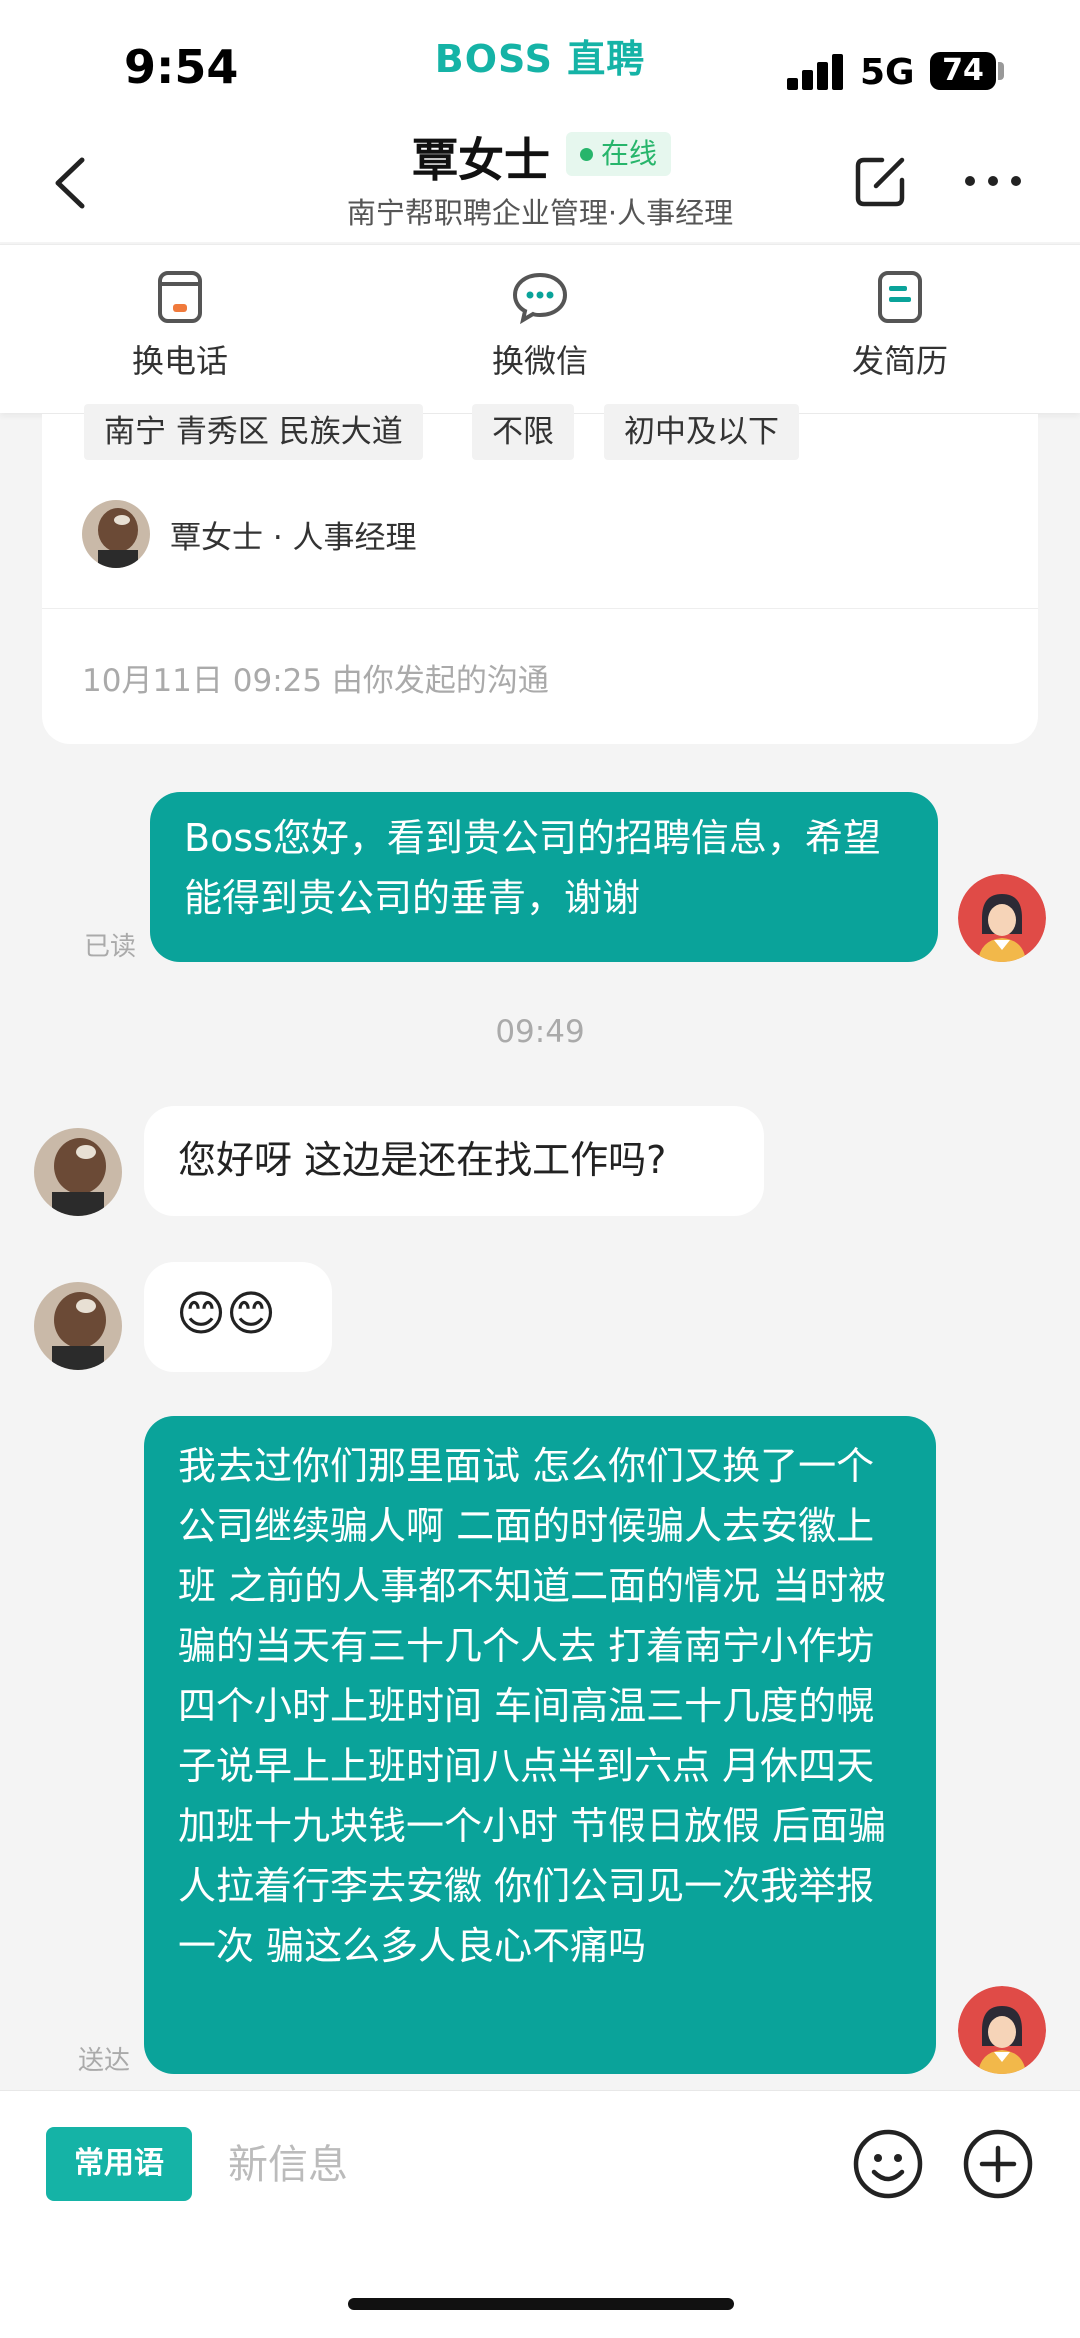  What do you see at coordinates (116, 534) in the screenshot?
I see `card-recruiter-avatar` at bounding box center [116, 534].